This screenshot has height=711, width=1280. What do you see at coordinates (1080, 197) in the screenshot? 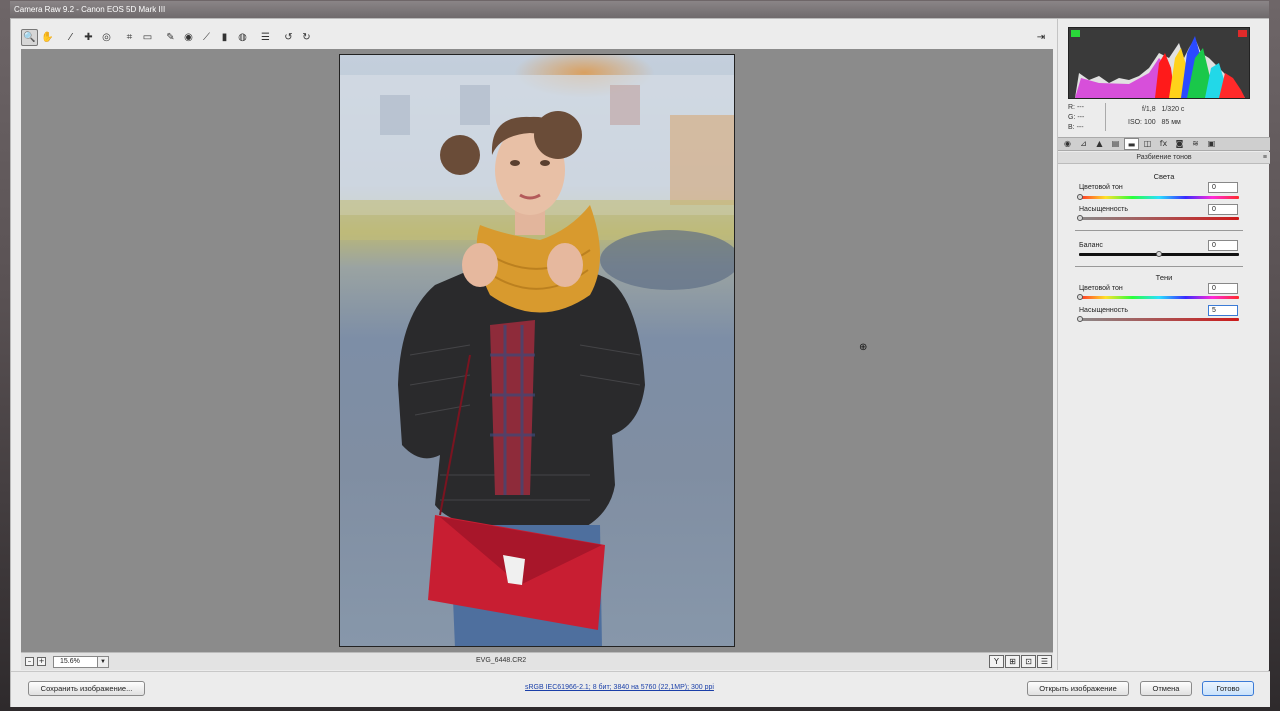
I see `highlights-hue-thumb` at bounding box center [1080, 197].